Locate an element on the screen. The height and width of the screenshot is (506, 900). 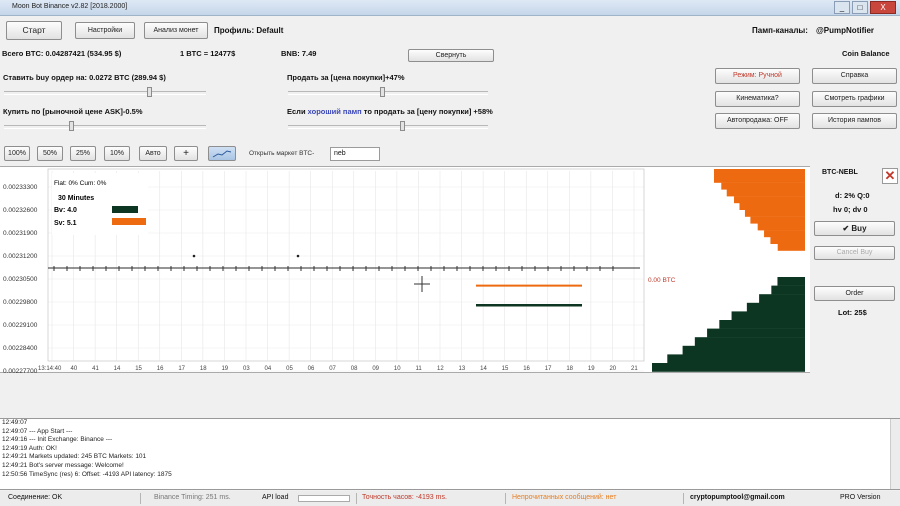
buy-button: ✔ Buy is located at coordinates (854, 228).